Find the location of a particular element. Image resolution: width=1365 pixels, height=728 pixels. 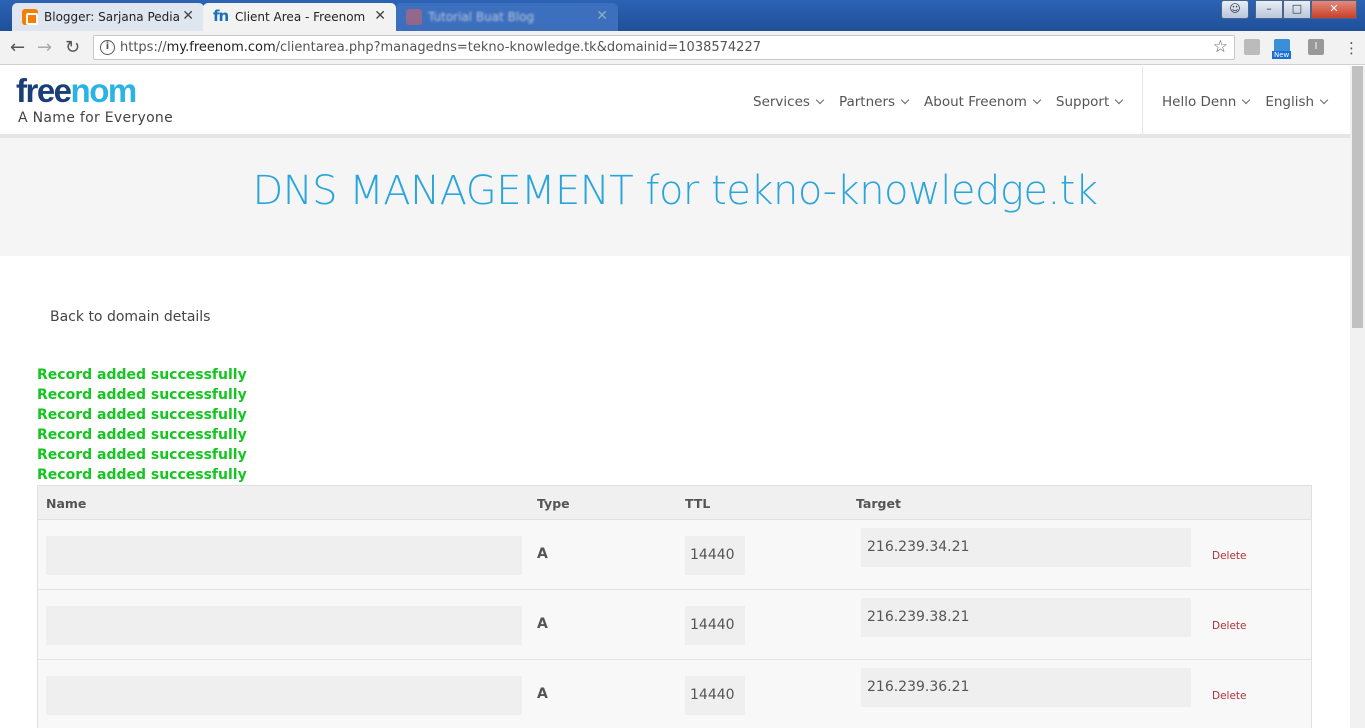

column-header-ttl: TTL is located at coordinates (698, 503).